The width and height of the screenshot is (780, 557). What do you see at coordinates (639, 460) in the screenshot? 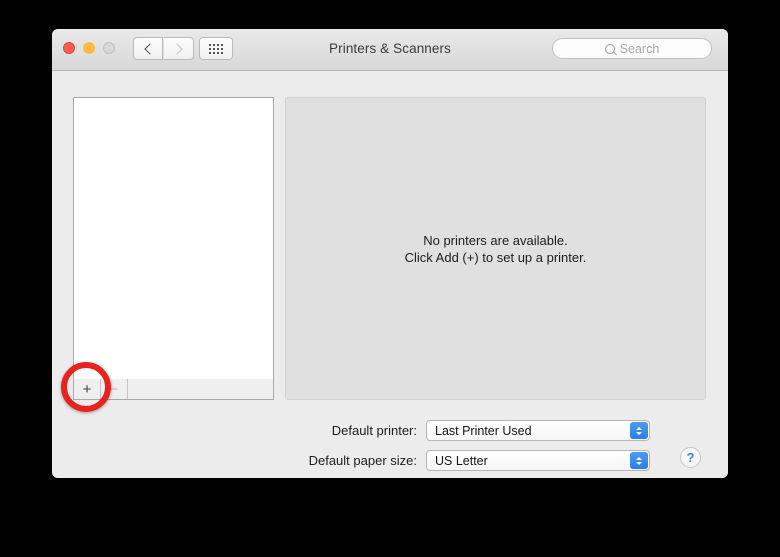
I see `default-paper-size-stepper-icon` at bounding box center [639, 460].